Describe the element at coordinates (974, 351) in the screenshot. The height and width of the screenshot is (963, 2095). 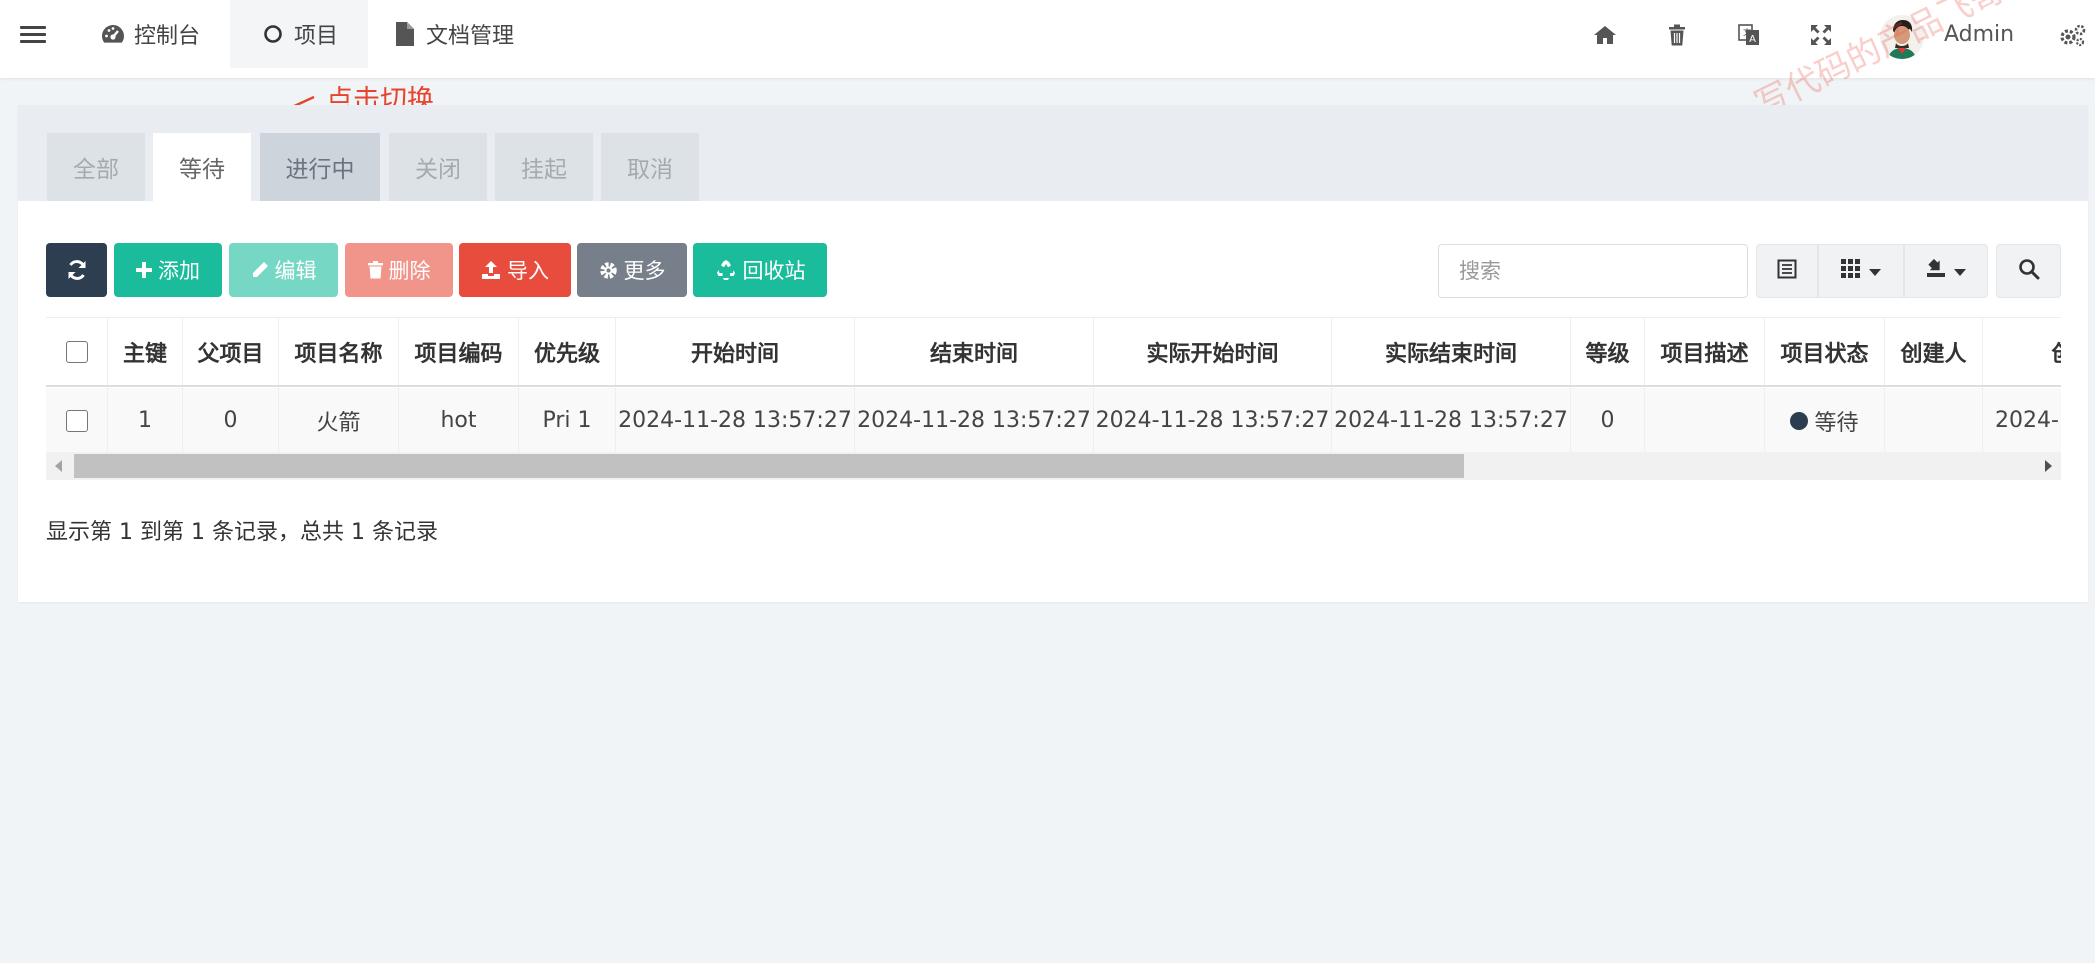
I see `column-header: 结束时间` at that location.